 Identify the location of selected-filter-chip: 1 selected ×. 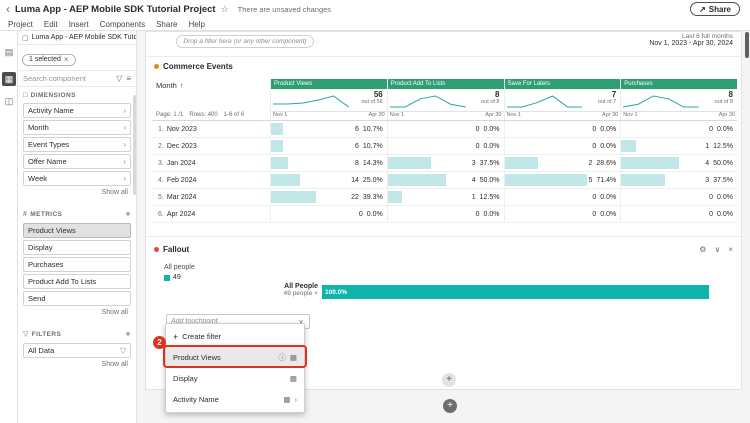
(49, 59).